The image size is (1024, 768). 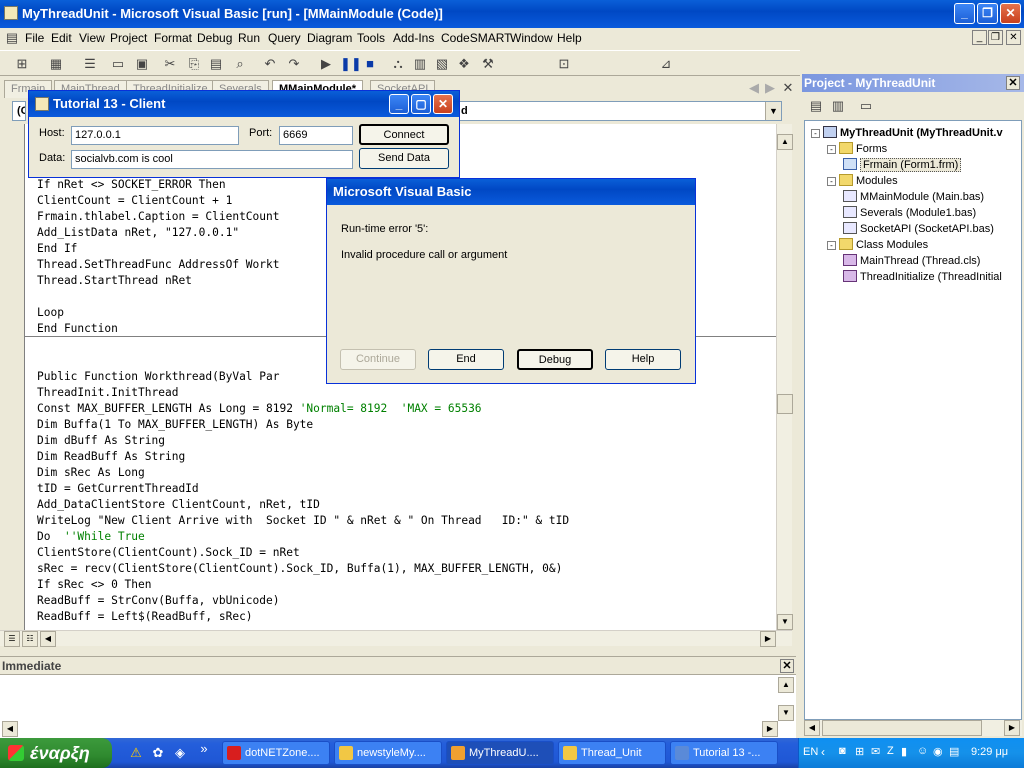 What do you see at coordinates (326, 64) in the screenshot?
I see `start-icon: ▶` at bounding box center [326, 64].